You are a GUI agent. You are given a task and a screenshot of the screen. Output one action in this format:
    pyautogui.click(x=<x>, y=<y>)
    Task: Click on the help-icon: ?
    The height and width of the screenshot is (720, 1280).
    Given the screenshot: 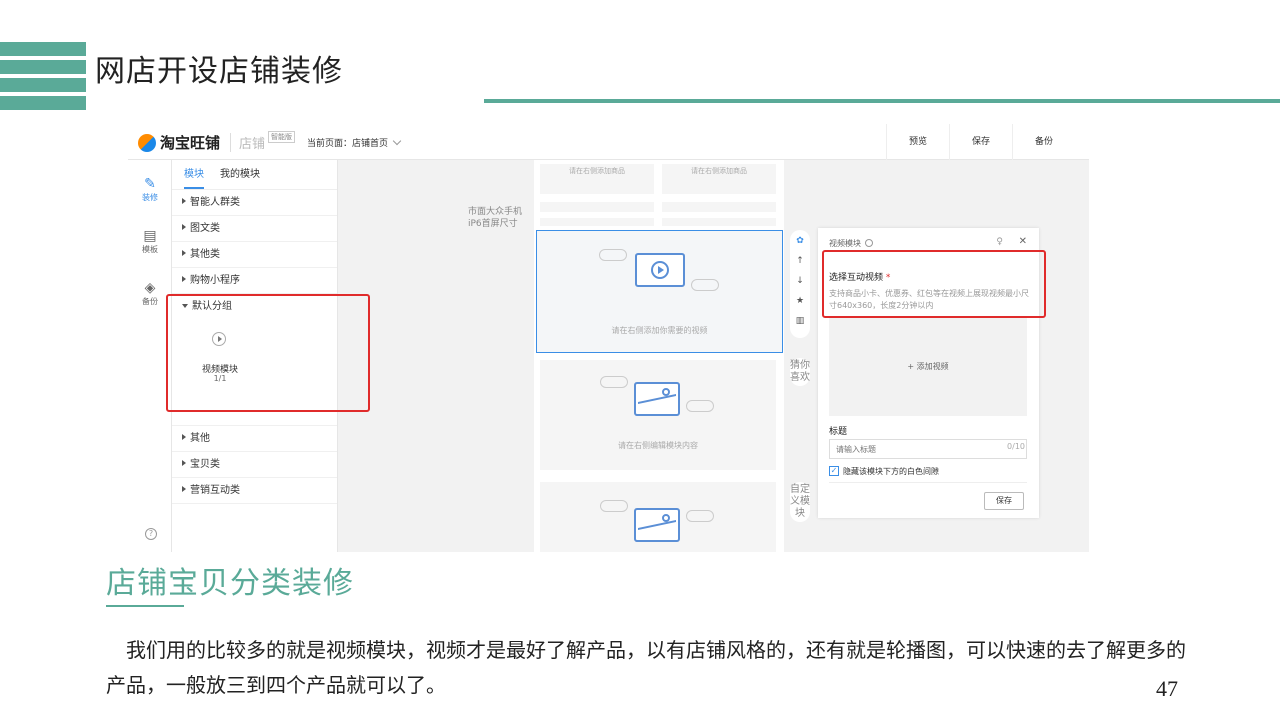 What is the action you would take?
    pyautogui.click(x=151, y=534)
    